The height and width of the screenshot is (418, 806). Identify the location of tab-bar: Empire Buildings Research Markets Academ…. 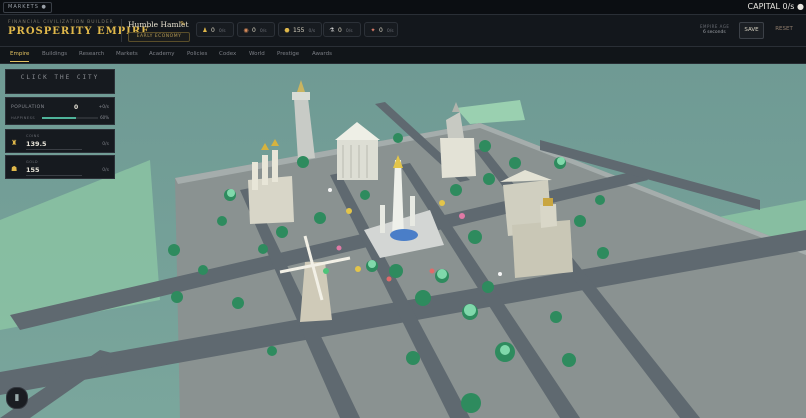
(403, 55).